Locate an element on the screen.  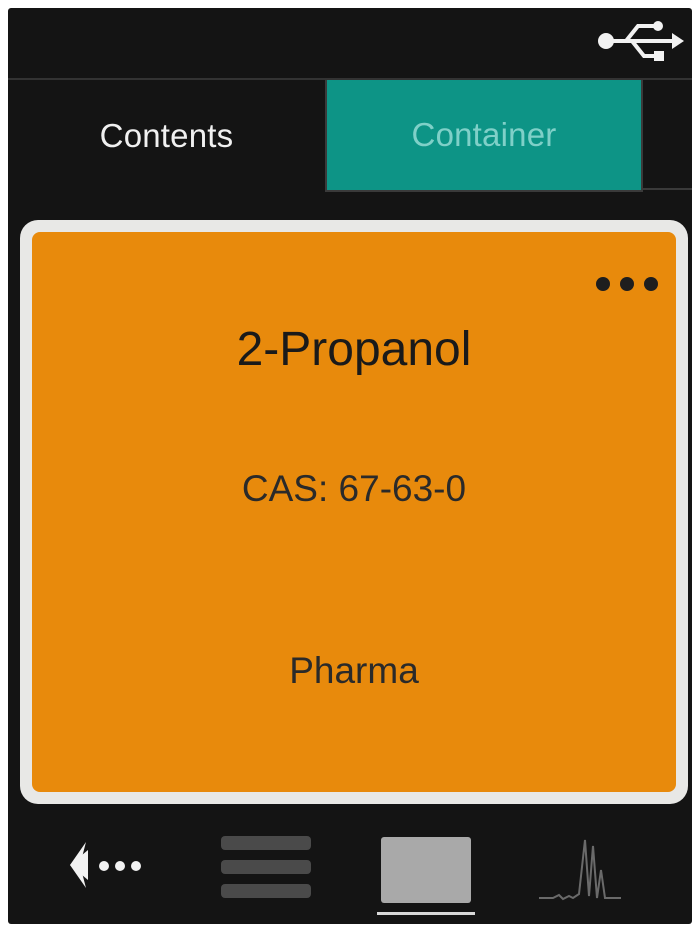
card-view-button is located at coordinates (428, 867).